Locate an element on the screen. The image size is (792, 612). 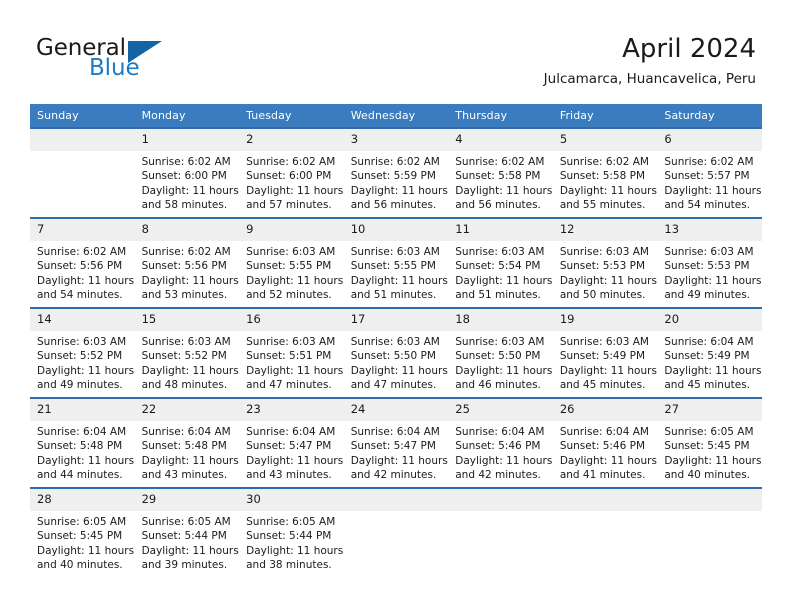
day-number: 18 is located at coordinates (500, 320).